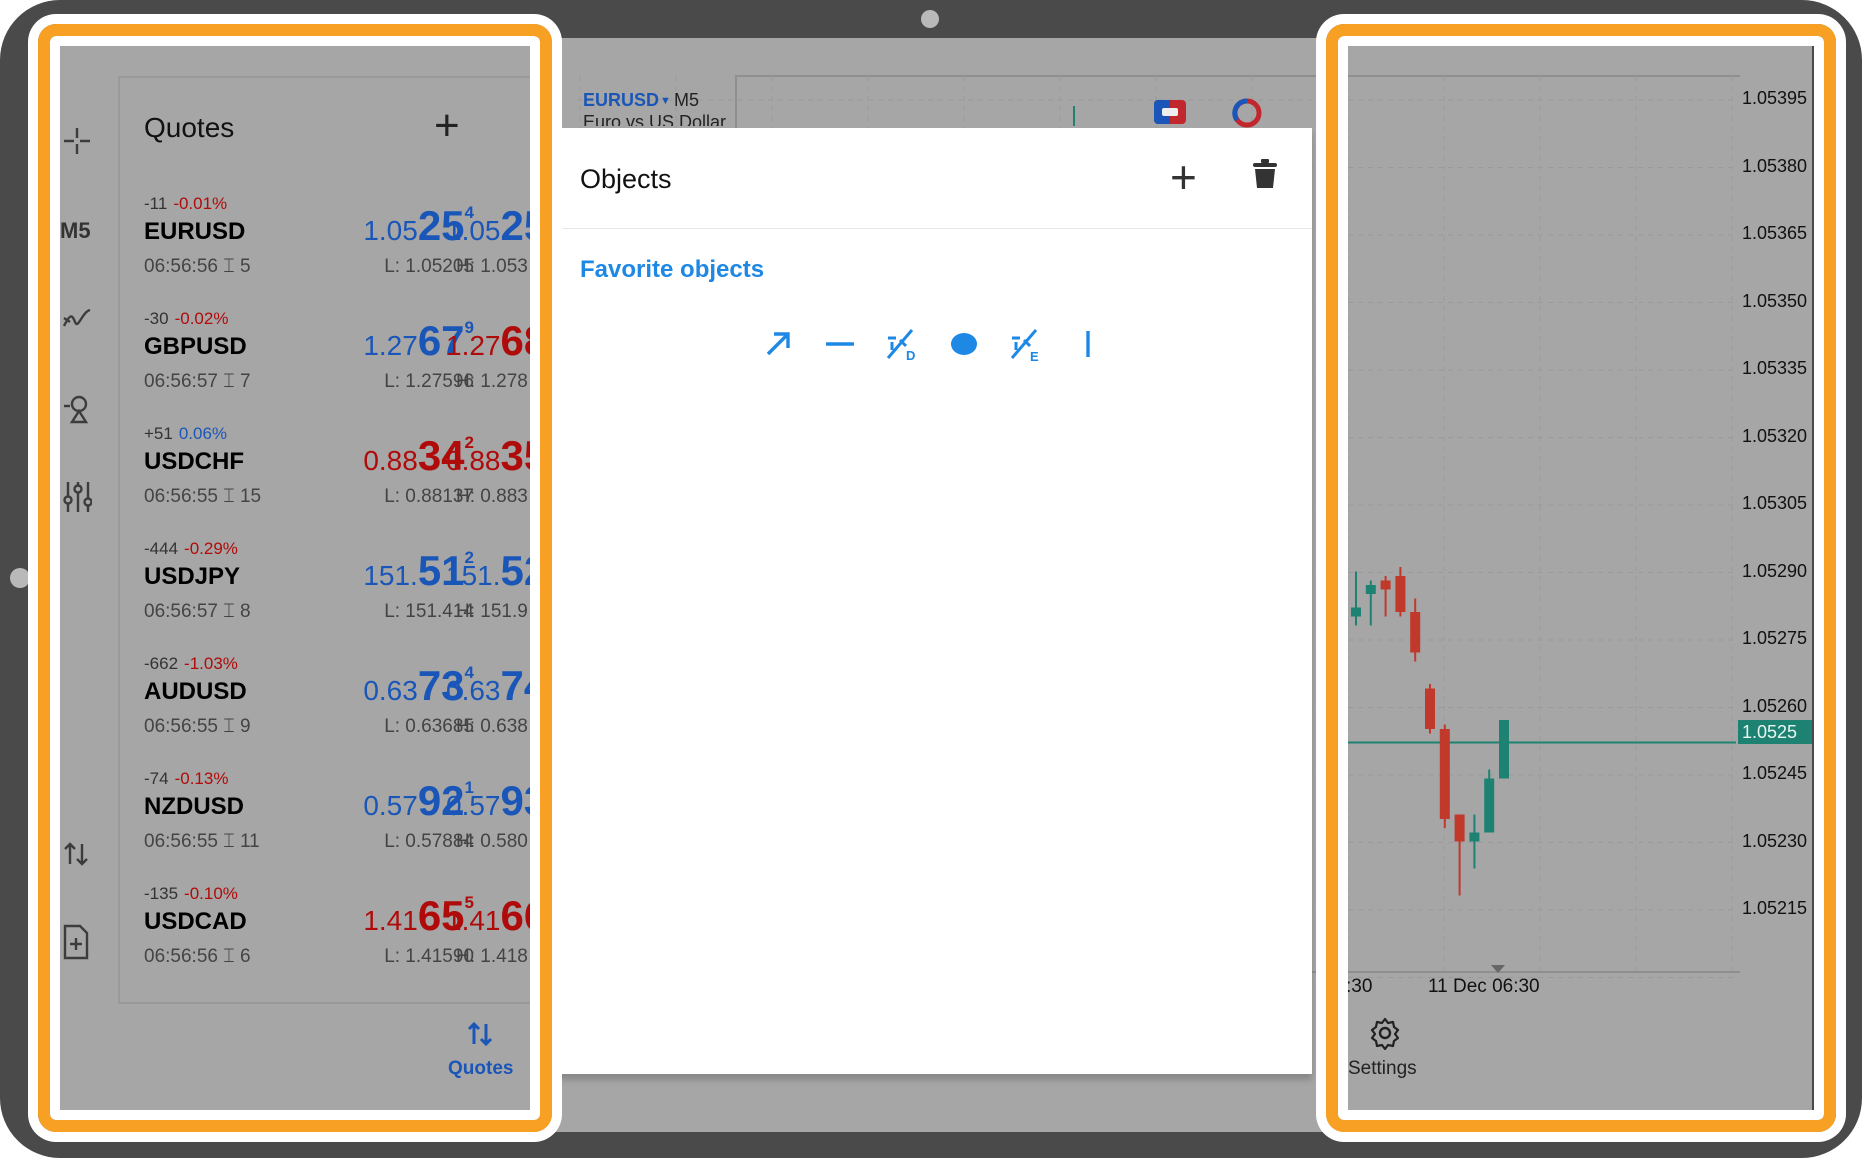 This screenshot has width=1862, height=1158. What do you see at coordinates (672, 269) in the screenshot?
I see `favorite-objects-label: Favorite objects` at bounding box center [672, 269].